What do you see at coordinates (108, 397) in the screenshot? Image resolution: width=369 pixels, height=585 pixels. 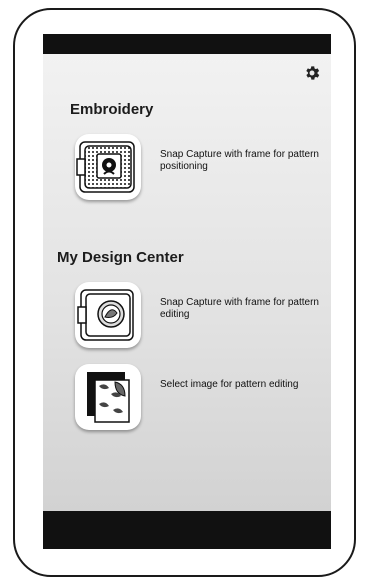 I see `image-select-icon` at bounding box center [108, 397].